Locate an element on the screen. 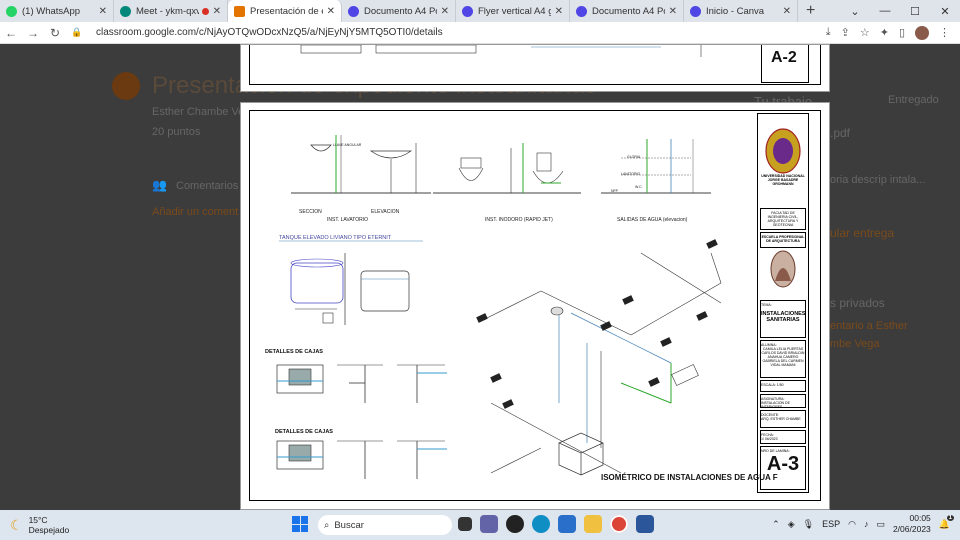 The height and width of the screenshot is (540, 960). tab-flyer: Flyer vertical A4 gim ✕ is located at coordinates (513, 11).